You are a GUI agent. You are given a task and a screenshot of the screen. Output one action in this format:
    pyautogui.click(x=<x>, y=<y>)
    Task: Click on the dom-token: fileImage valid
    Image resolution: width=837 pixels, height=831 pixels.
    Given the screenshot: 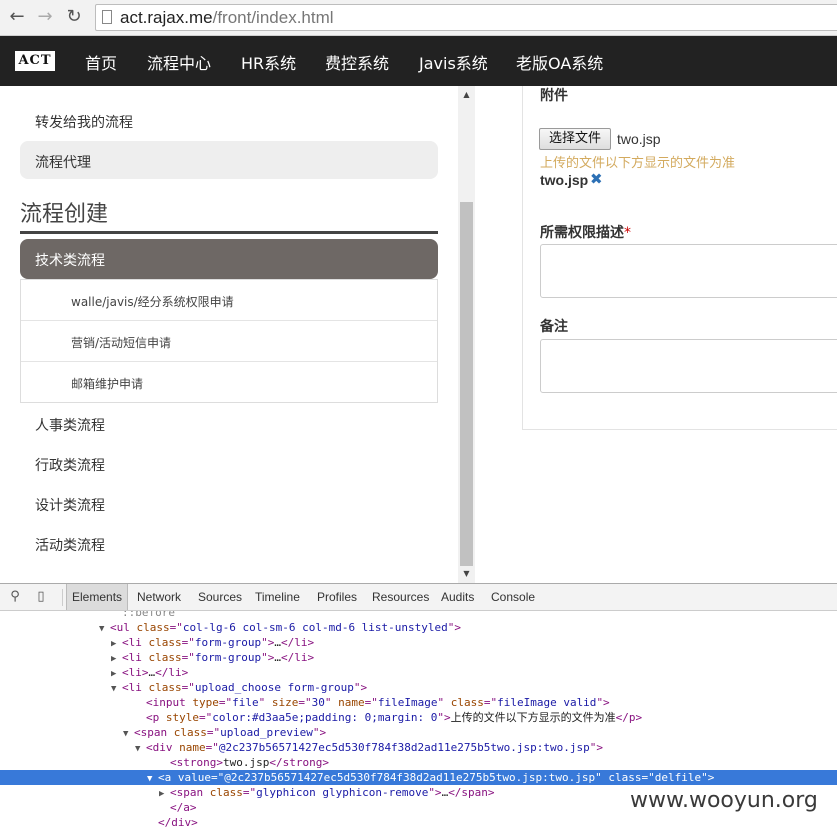 What is the action you would take?
    pyautogui.click(x=547, y=702)
    